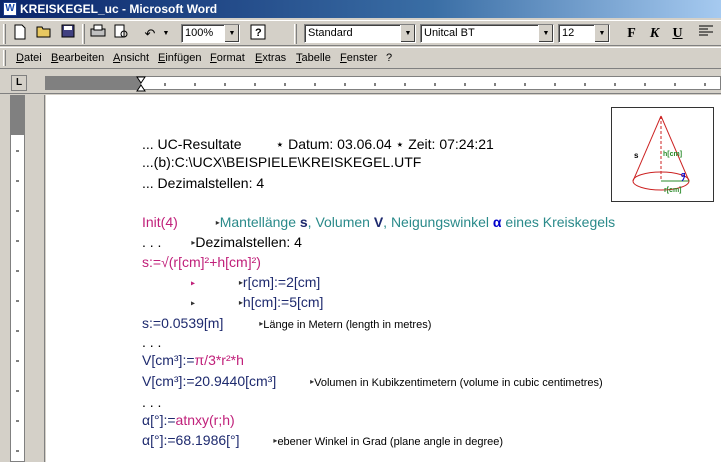  I want to click on label-alpha: α, so click(683, 175).